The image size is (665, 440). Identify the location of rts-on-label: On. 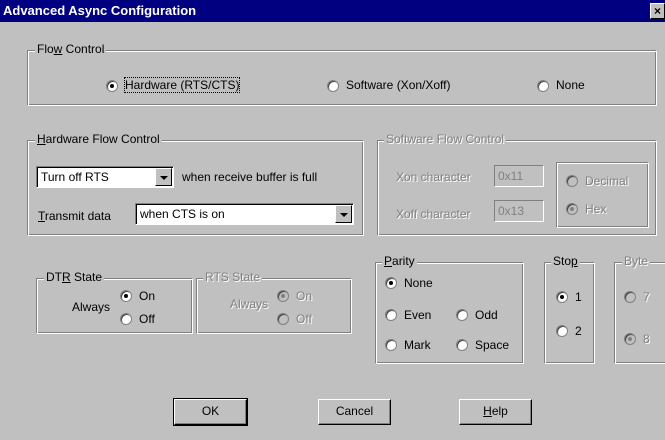
(304, 296).